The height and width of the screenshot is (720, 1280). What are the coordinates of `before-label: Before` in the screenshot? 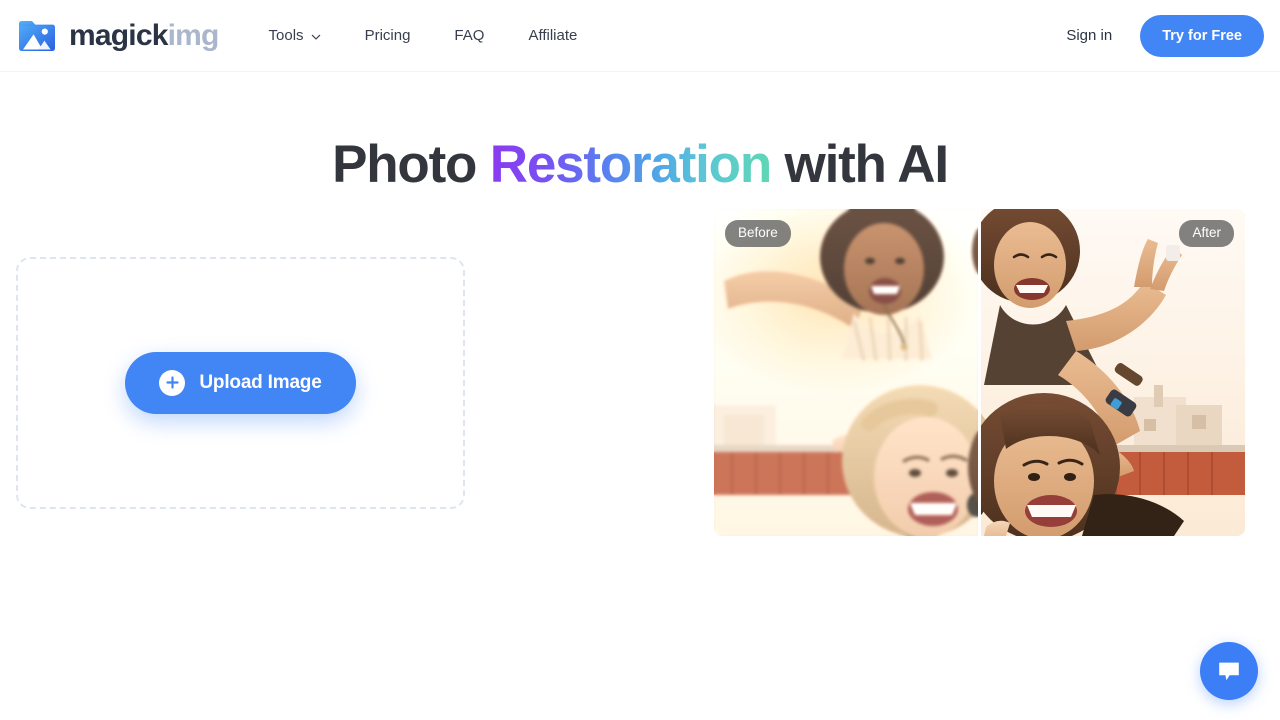 It's located at (758, 233).